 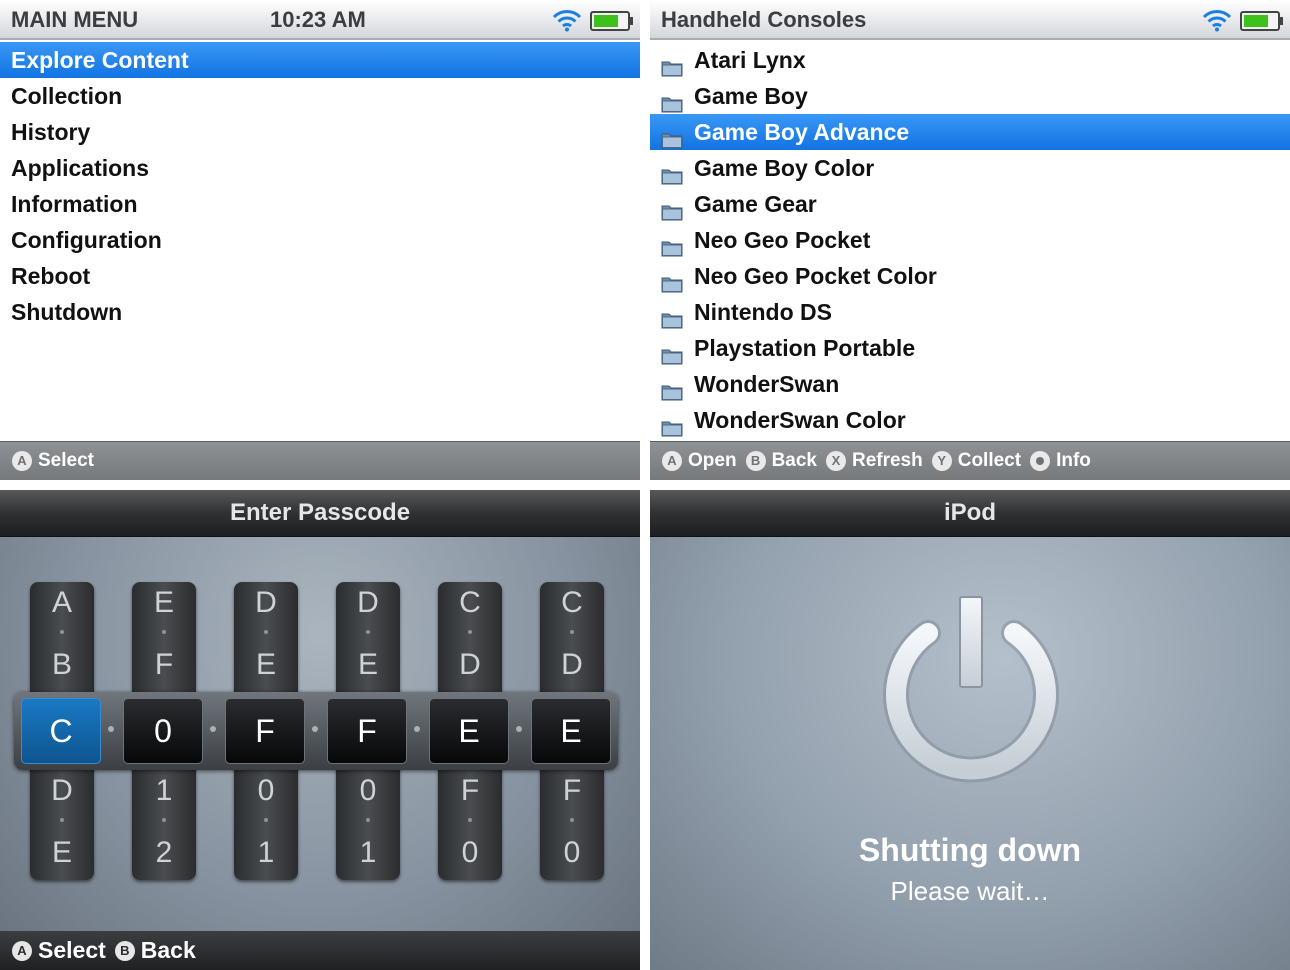 I want to click on folder-item-label: Game Boy Advance, so click(x=802, y=132).